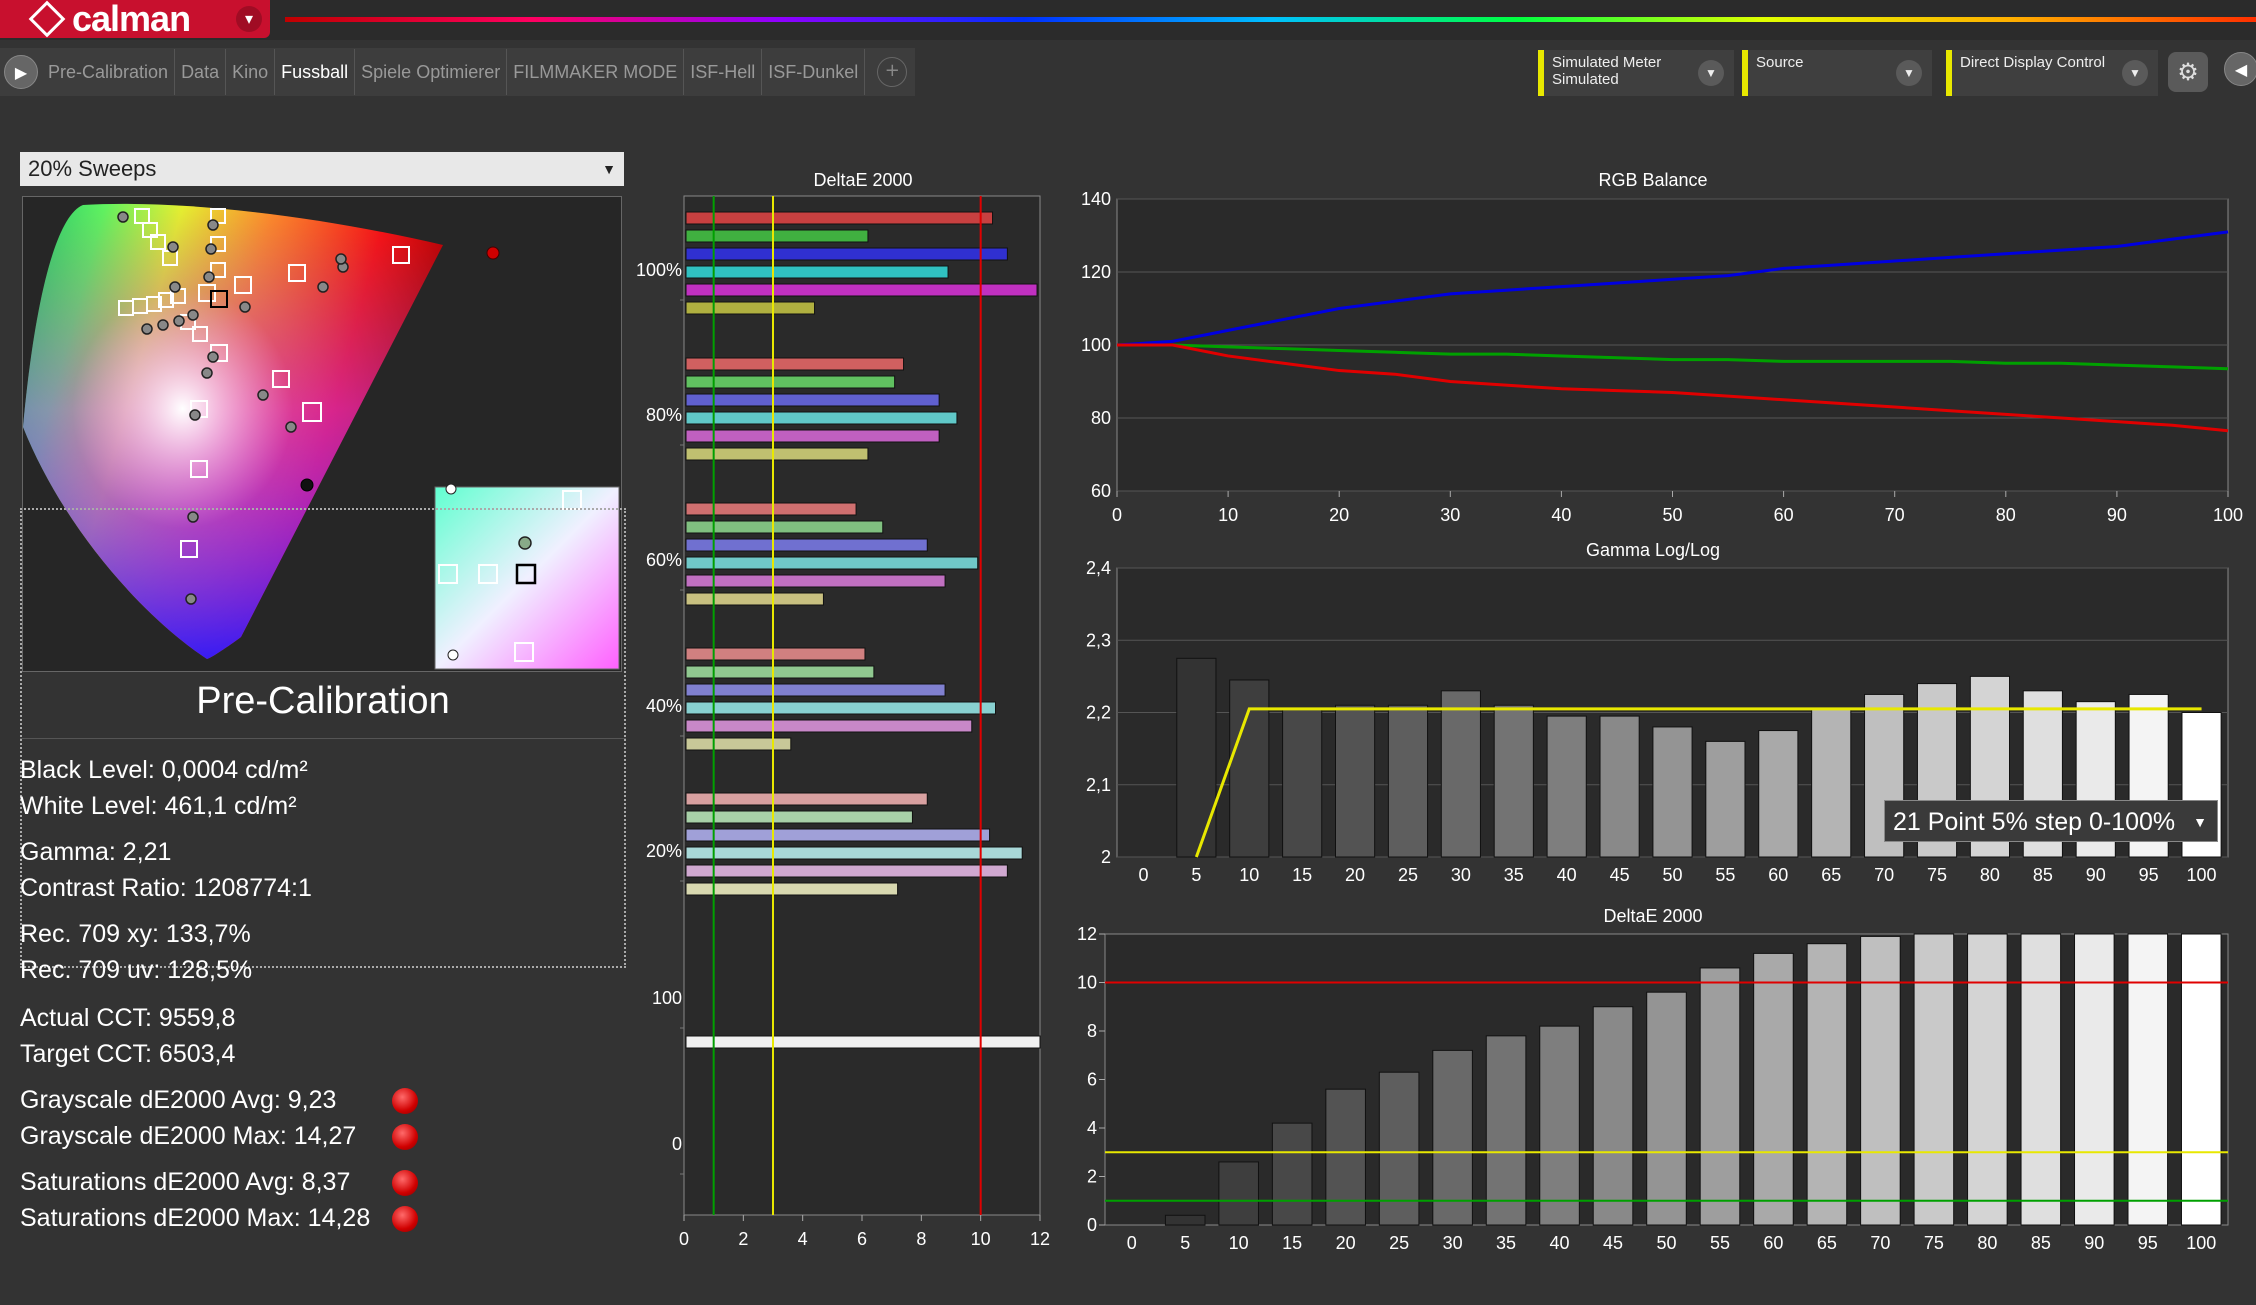 The width and height of the screenshot is (2256, 1305). I want to click on gamma-point-select: 21 Point 5% step 0-100% ▼, so click(2051, 821).